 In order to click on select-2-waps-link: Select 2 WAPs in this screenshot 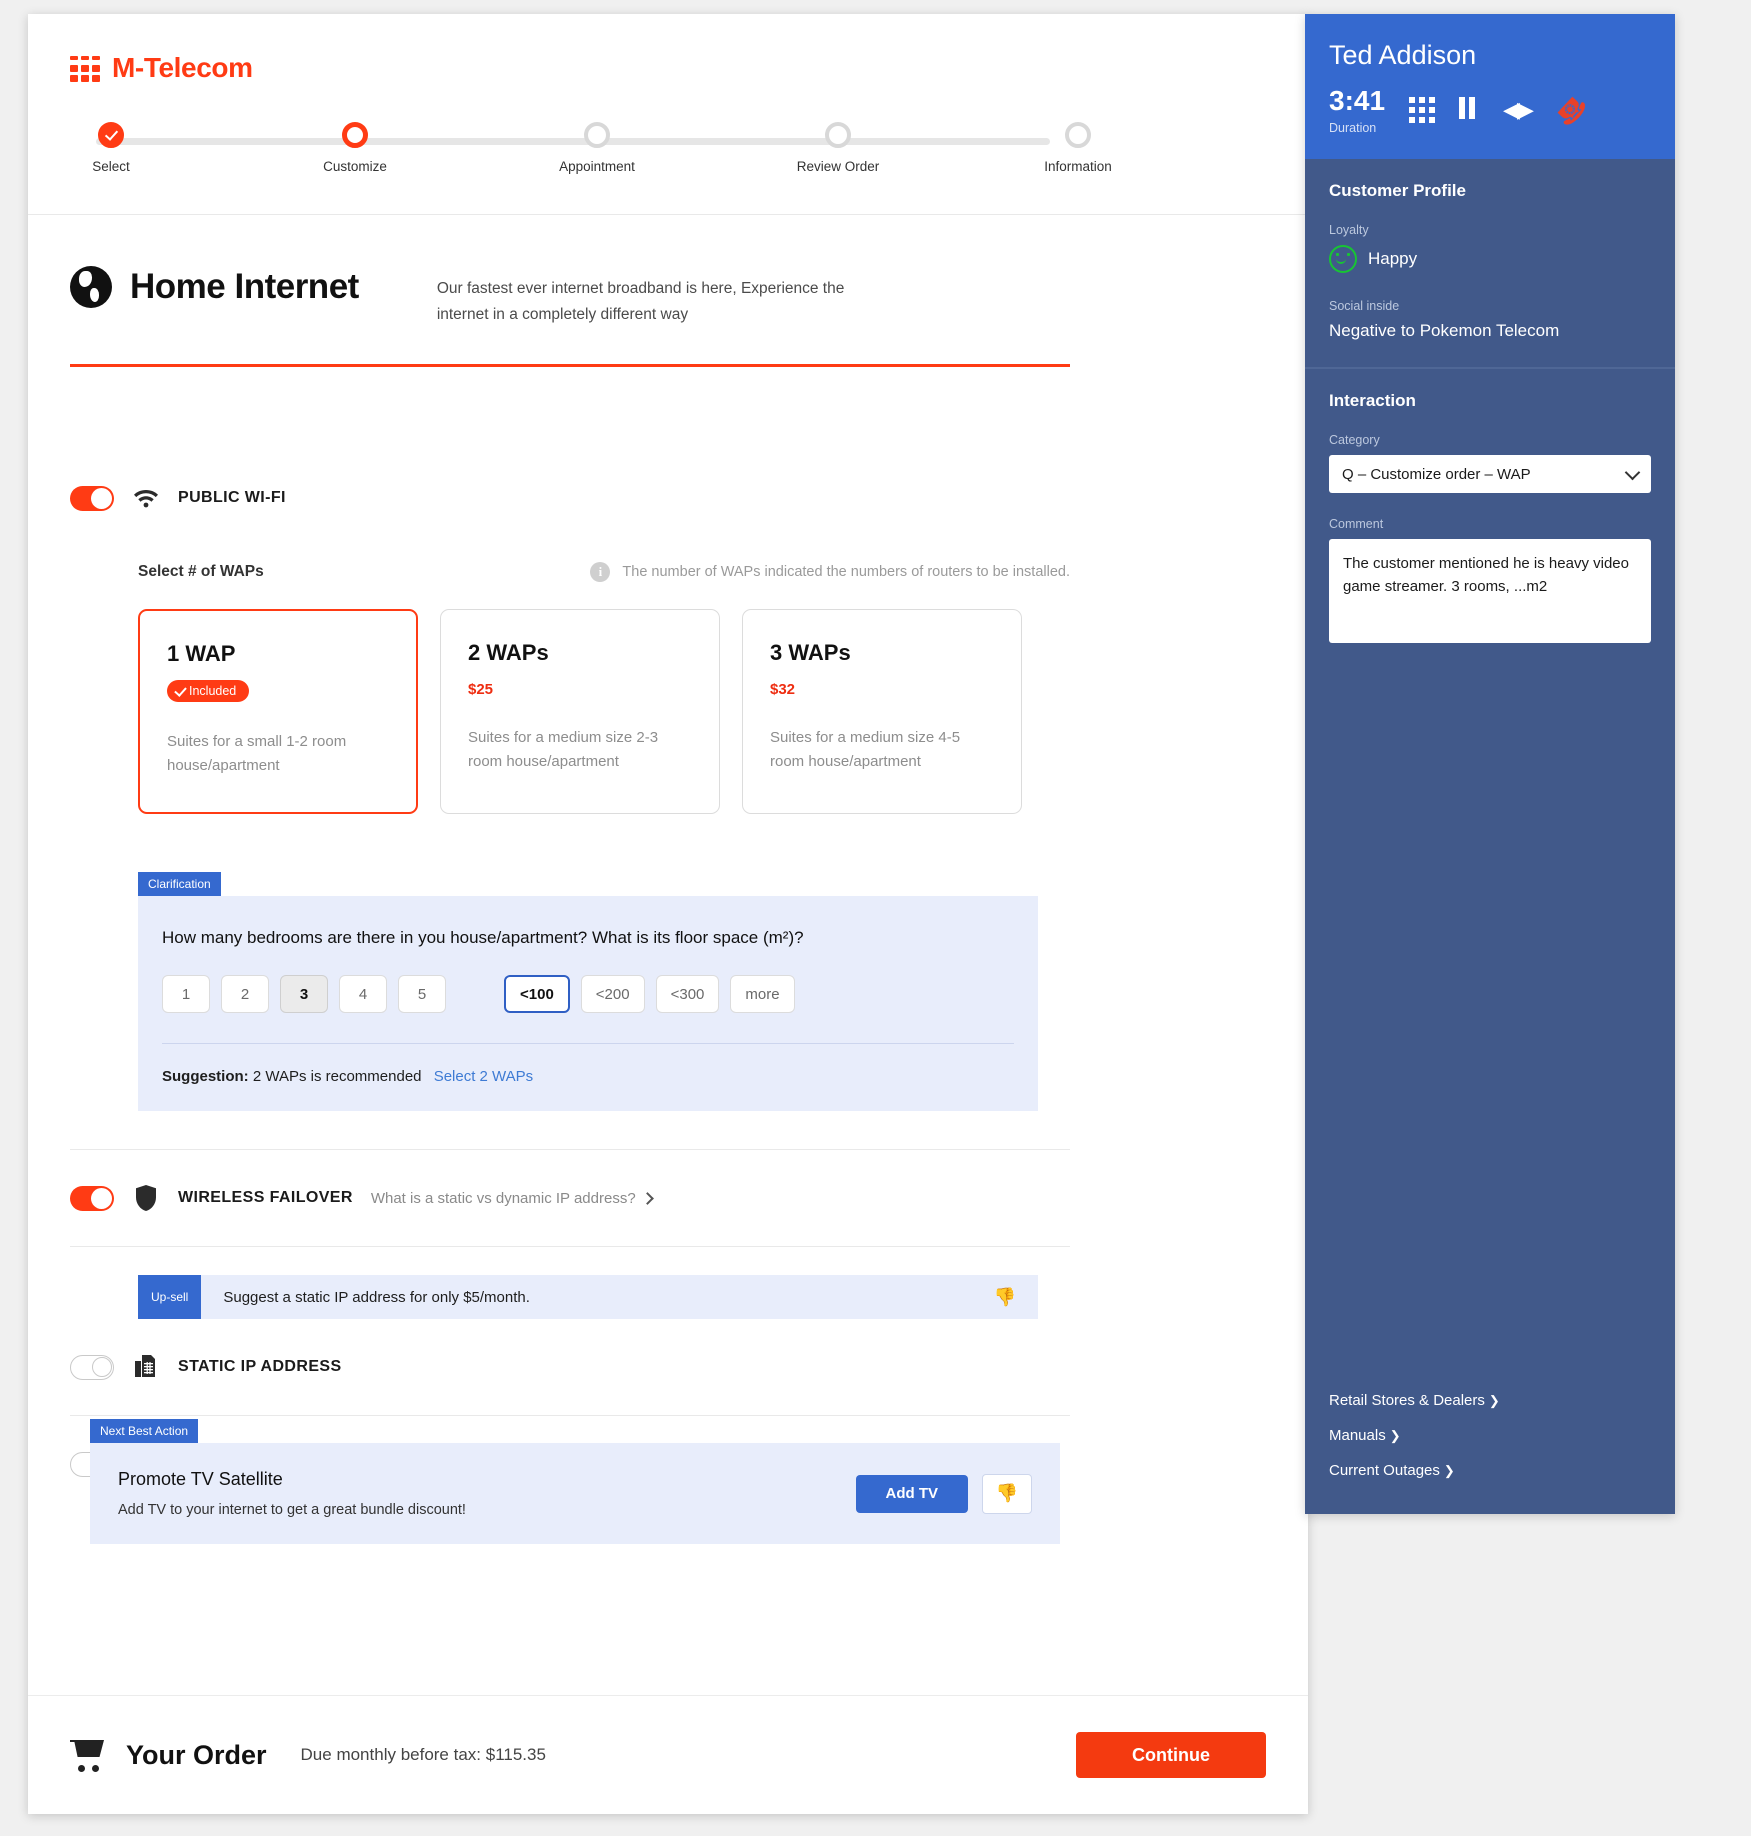, I will do `click(483, 1076)`.